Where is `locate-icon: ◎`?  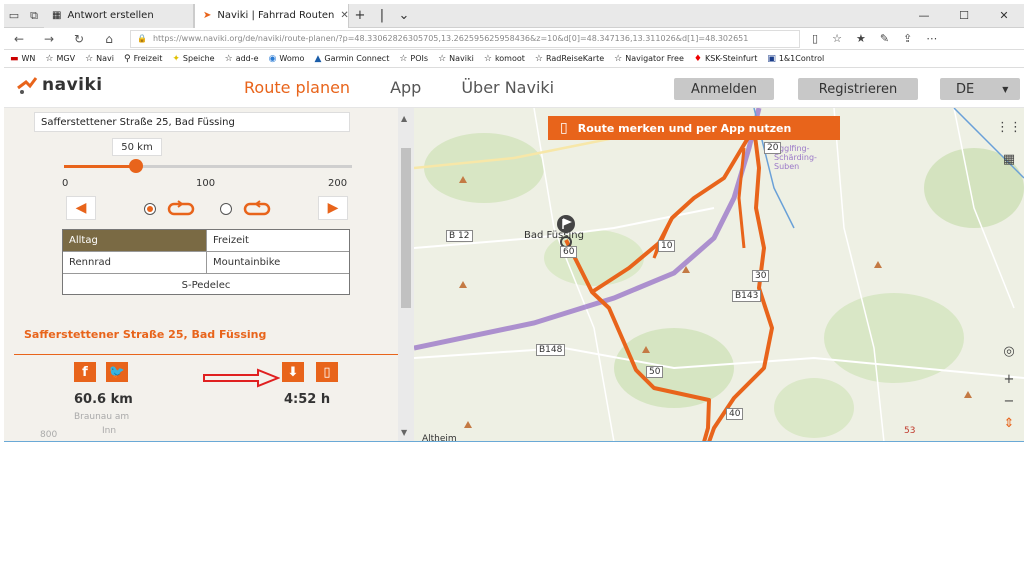 locate-icon: ◎ is located at coordinates (1009, 351).